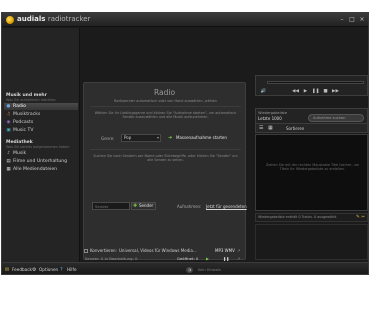  Describe the element at coordinates (108, 138) in the screenshot. I see `genre-label: Genre:` at that location.